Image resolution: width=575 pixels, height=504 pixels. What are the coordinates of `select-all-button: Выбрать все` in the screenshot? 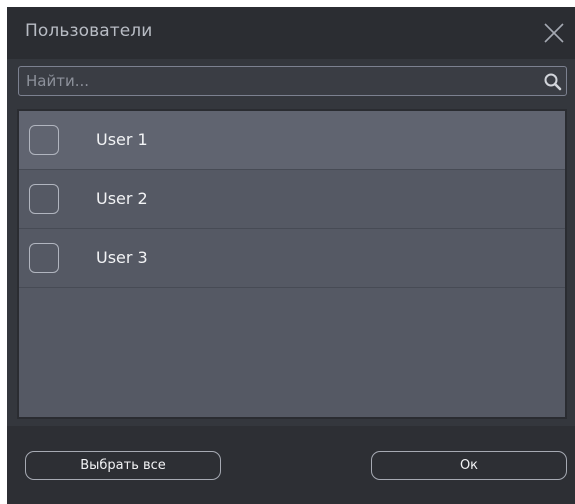 It's located at (123, 465).